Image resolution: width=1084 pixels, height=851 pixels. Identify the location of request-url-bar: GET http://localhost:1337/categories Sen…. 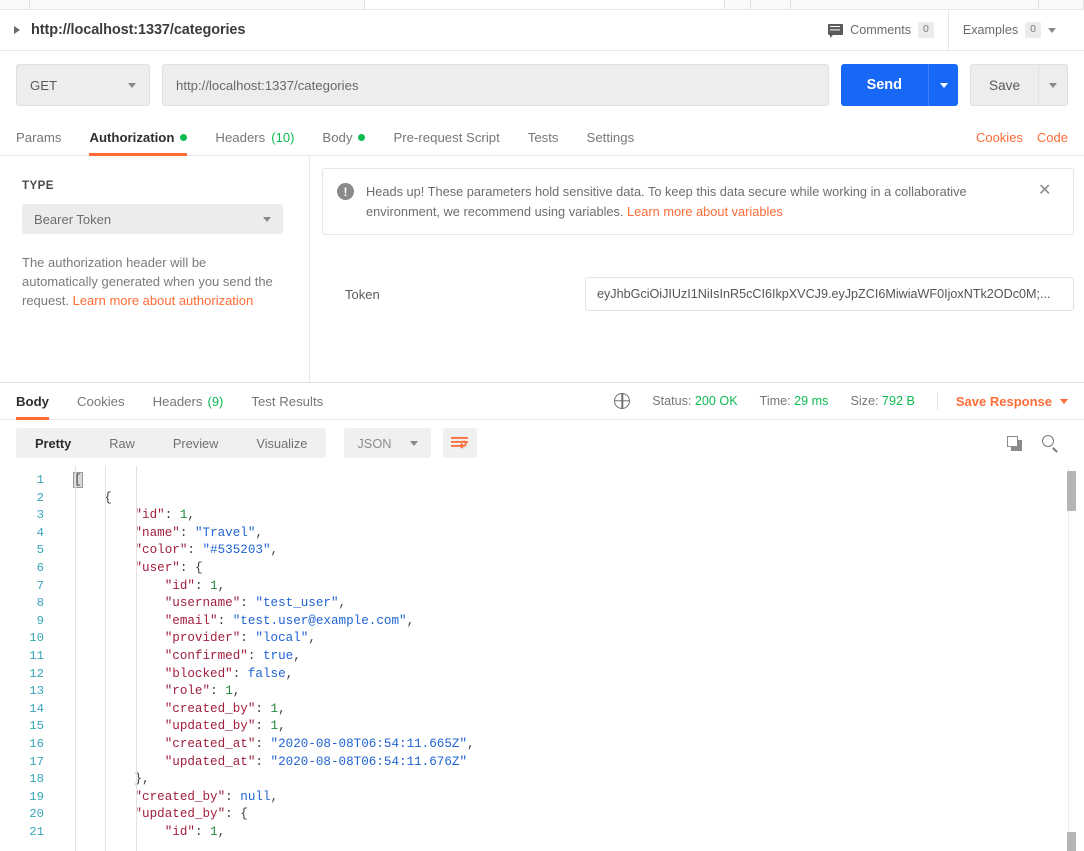
(542, 85).